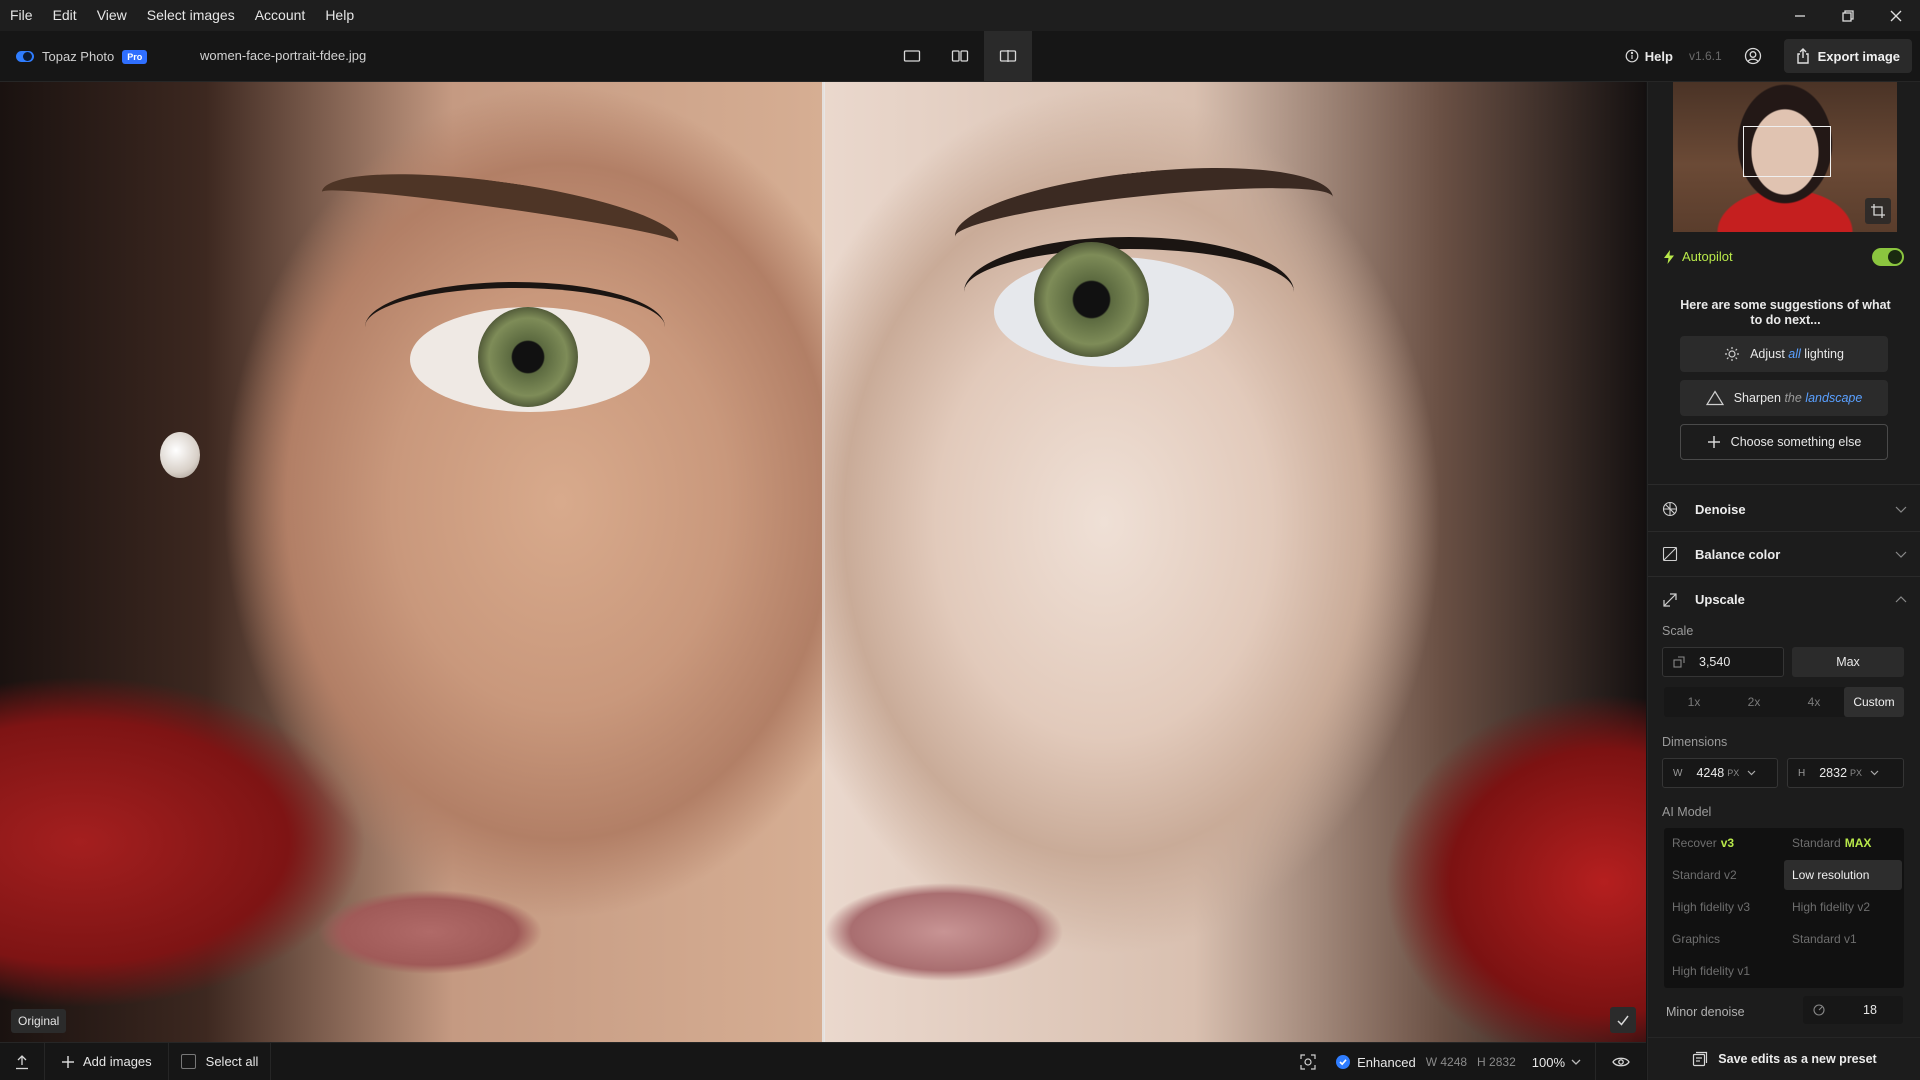 The width and height of the screenshot is (1920, 1080). What do you see at coordinates (232, 1061) in the screenshot?
I see `select-all-label: Select all` at bounding box center [232, 1061].